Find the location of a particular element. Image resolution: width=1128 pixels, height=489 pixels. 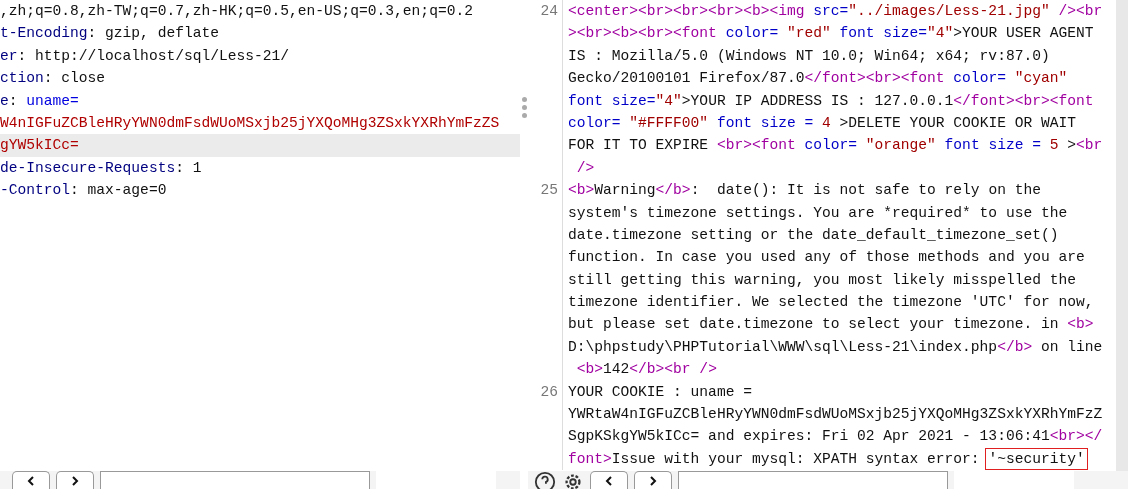

code-line: SgpKSkgYW5kICc= and expires: Fri 02 Apr 2021 - 13:06:41<br></ is located at coordinates (836, 437).